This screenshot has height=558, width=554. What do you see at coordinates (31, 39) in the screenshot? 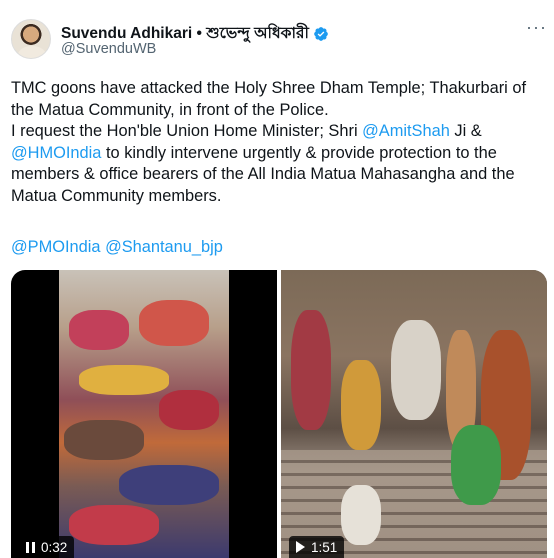
I see `author-avatar` at bounding box center [31, 39].